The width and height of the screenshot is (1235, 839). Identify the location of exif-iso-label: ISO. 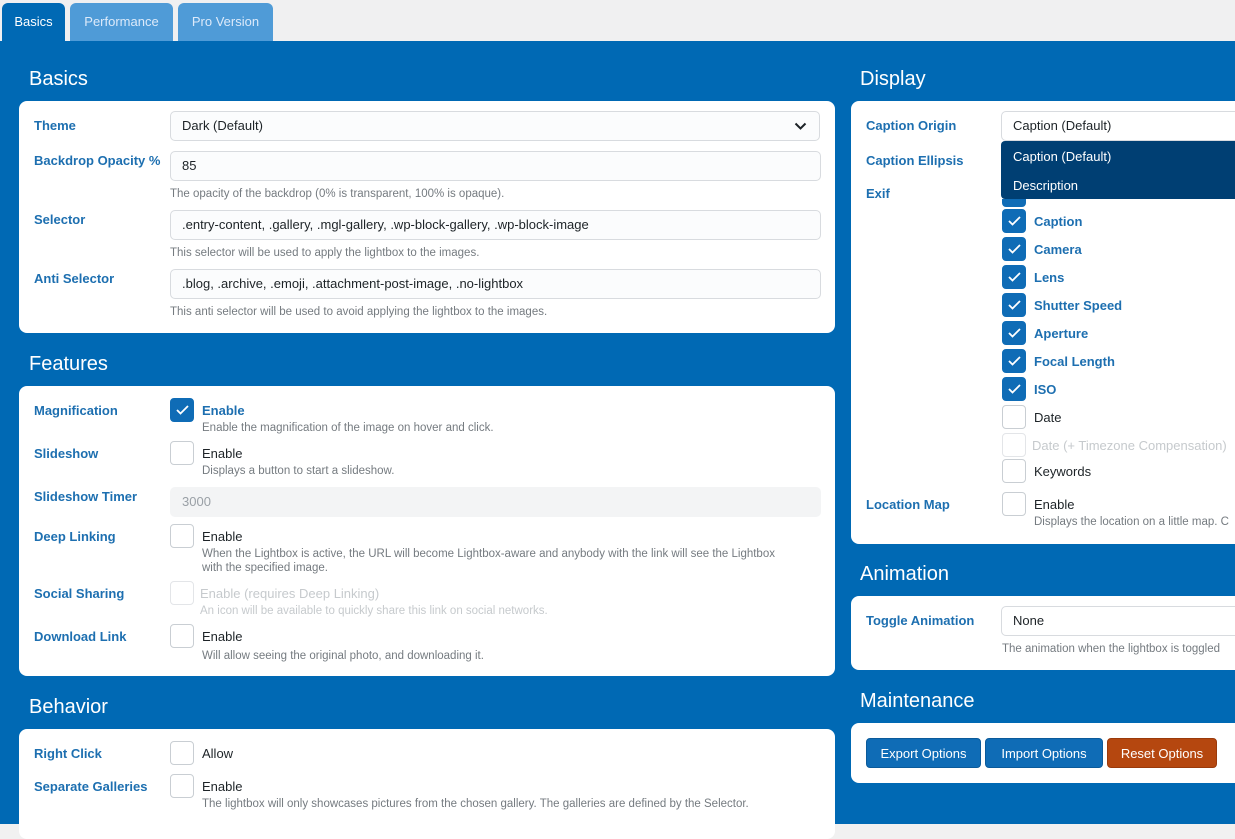
(1045, 389).